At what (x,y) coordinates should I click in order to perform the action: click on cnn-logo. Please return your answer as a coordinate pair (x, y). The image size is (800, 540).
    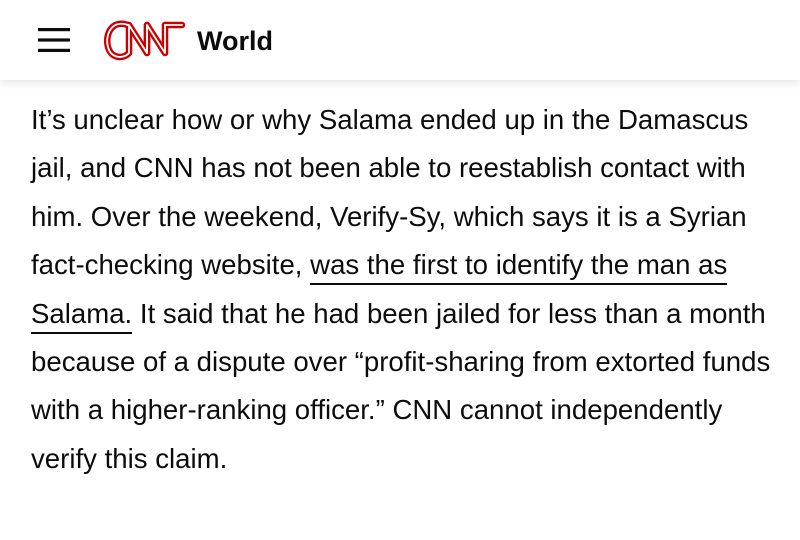
    Looking at the image, I should click on (145, 39).